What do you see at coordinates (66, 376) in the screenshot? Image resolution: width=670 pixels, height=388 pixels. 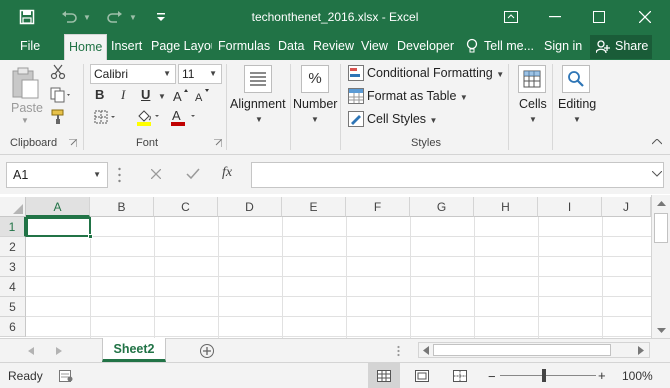 I see `macro-record-icon` at bounding box center [66, 376].